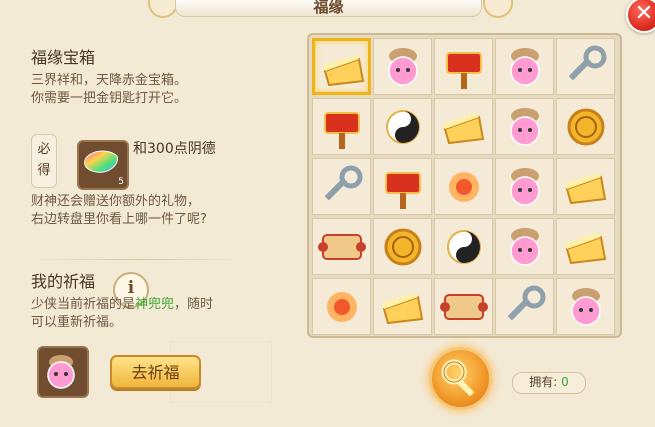 The height and width of the screenshot is (427, 655). What do you see at coordinates (155, 372) in the screenshot?
I see `go-wish-button: 去祈福` at bounding box center [155, 372].